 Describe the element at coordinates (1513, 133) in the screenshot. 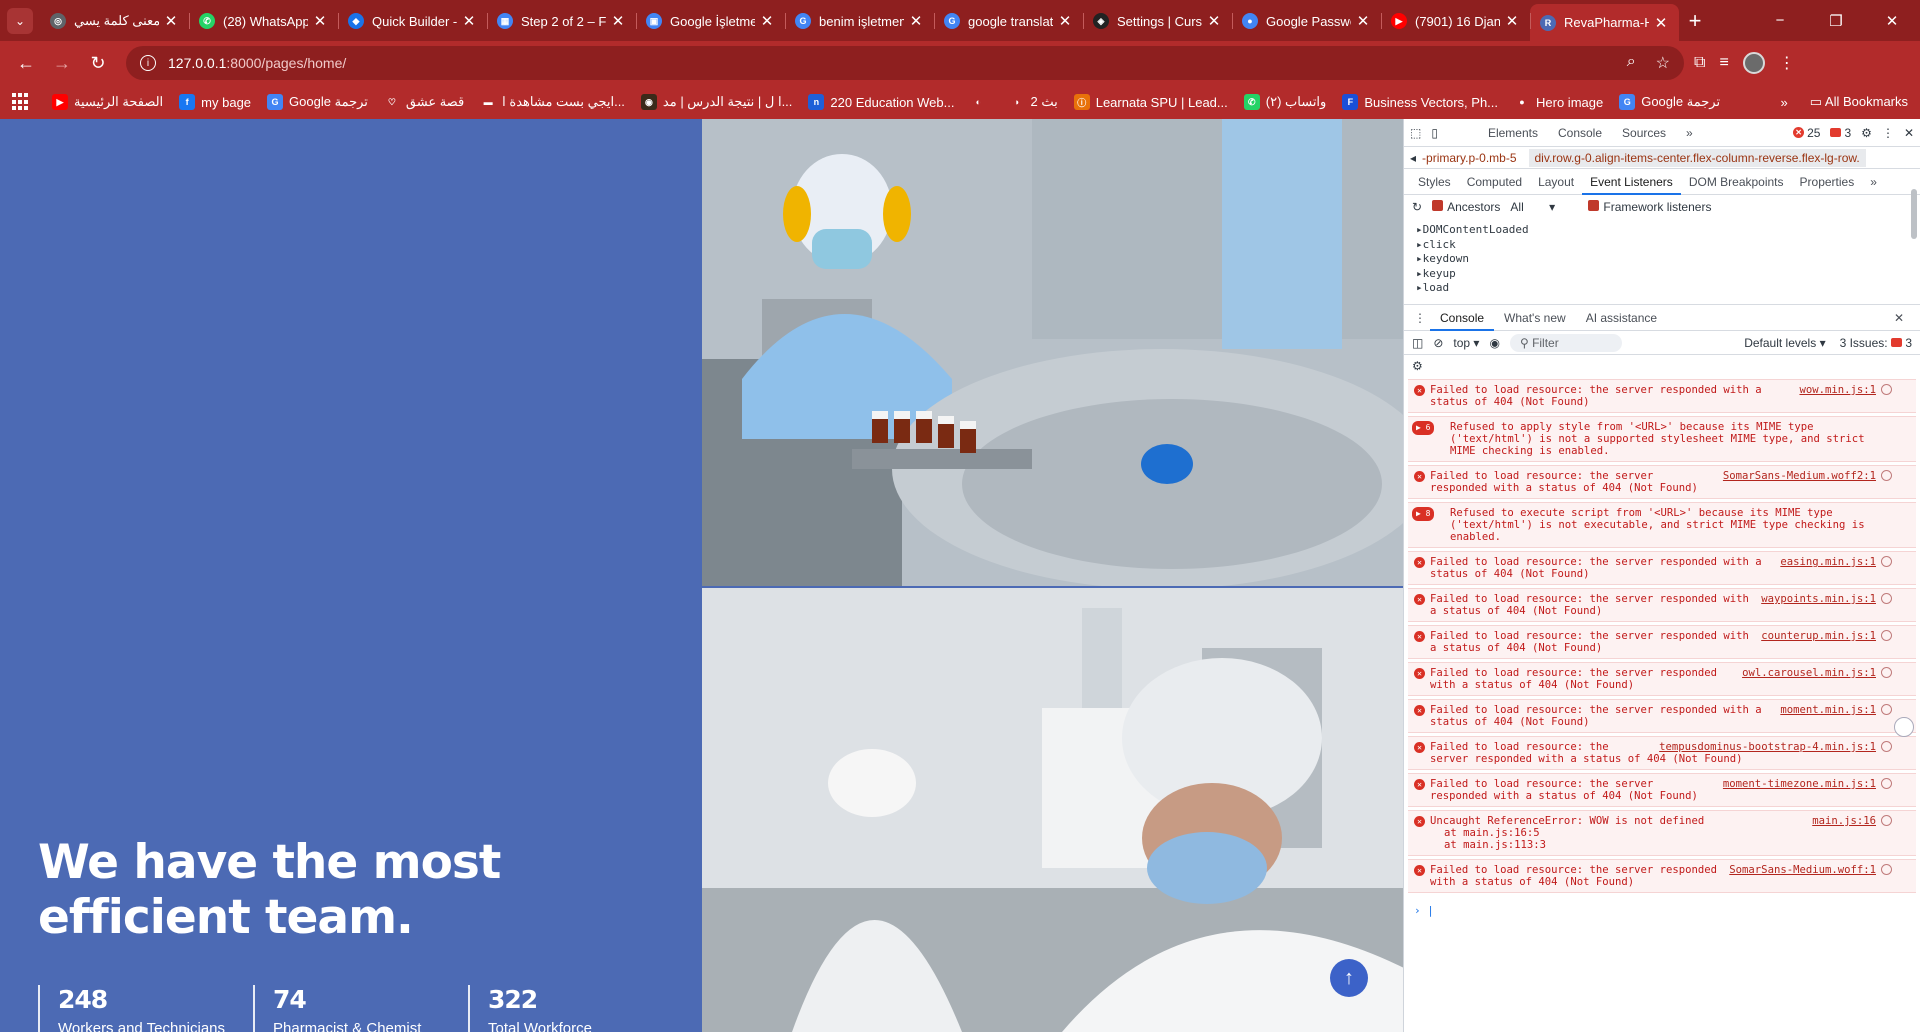

I see `tab-elements: Elements` at that location.